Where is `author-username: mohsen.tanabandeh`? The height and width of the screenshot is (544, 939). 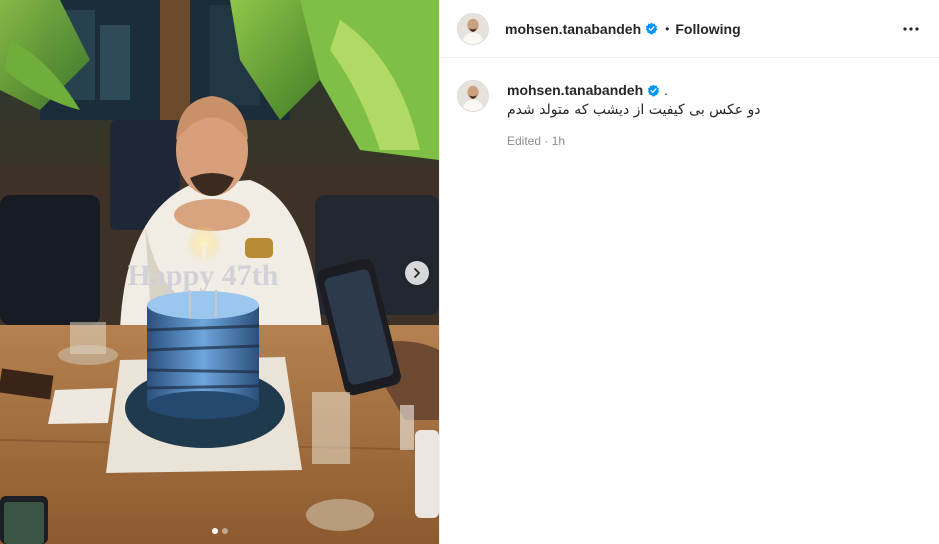
author-username: mohsen.tanabandeh is located at coordinates (573, 29).